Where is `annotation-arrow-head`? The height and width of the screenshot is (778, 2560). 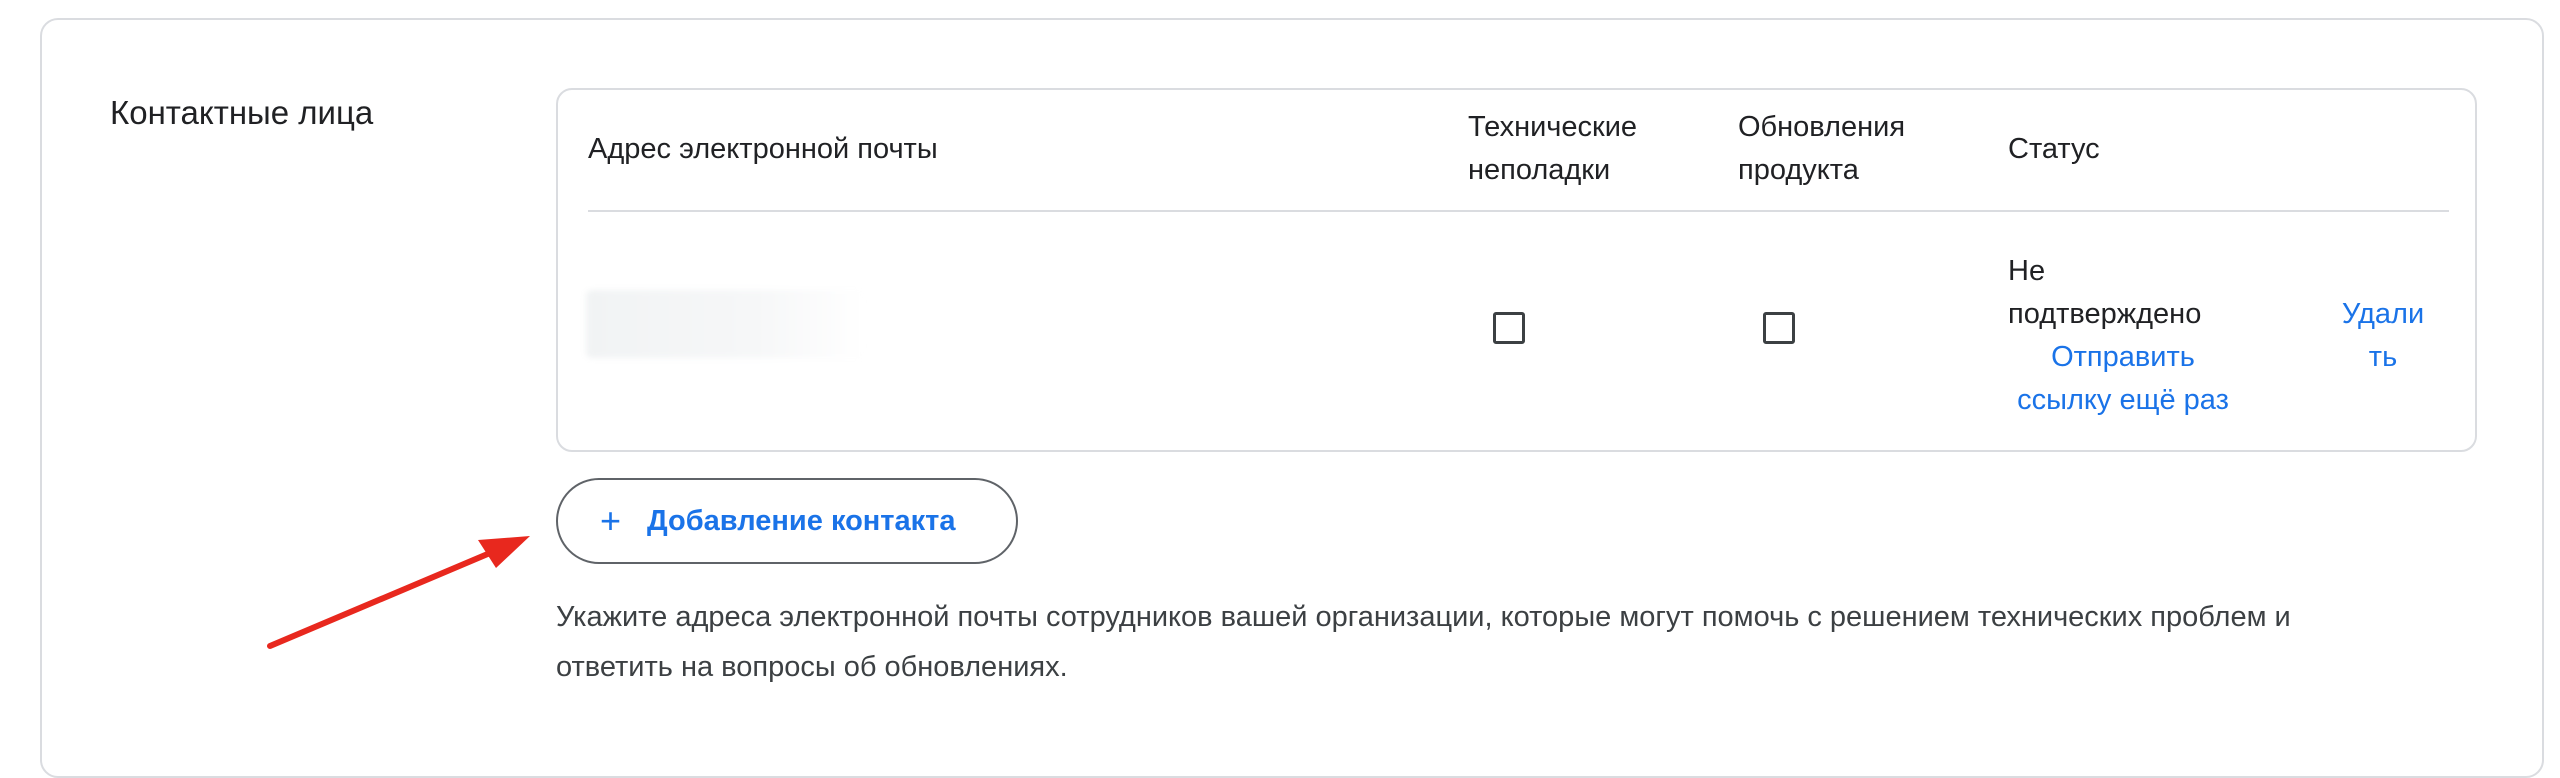
annotation-arrow-head is located at coordinates (504, 552).